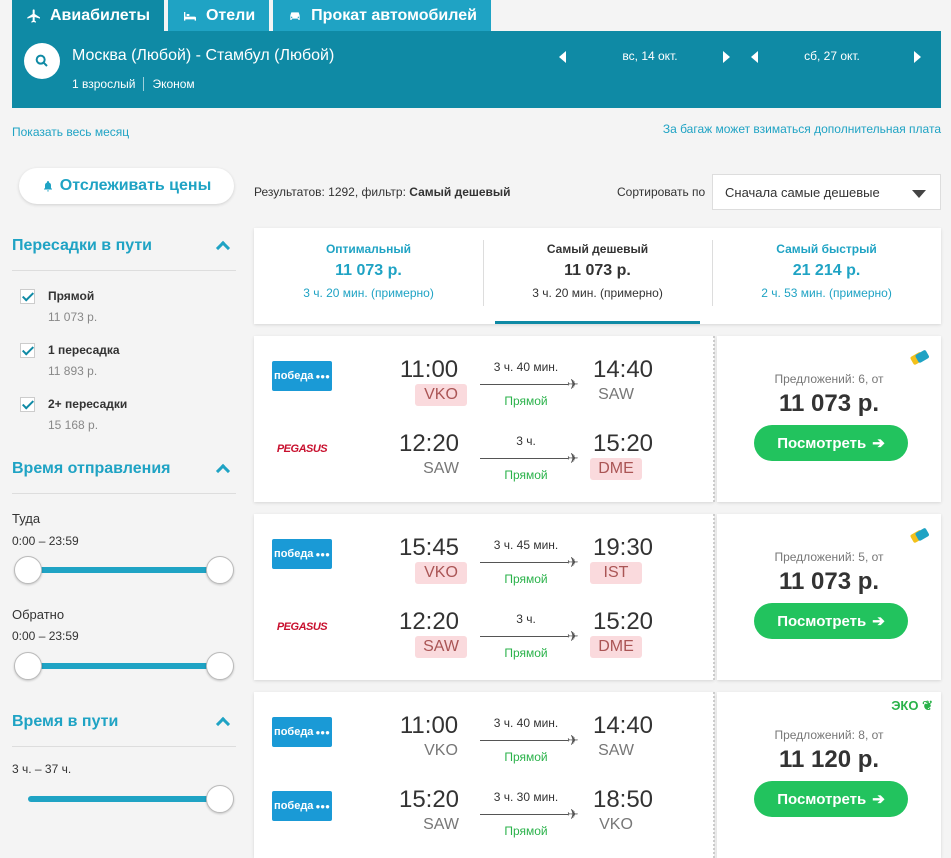 Image resolution: width=951 pixels, height=858 pixels. What do you see at coordinates (623, 443) in the screenshot?
I see `arrival-time: 15:20` at bounding box center [623, 443].